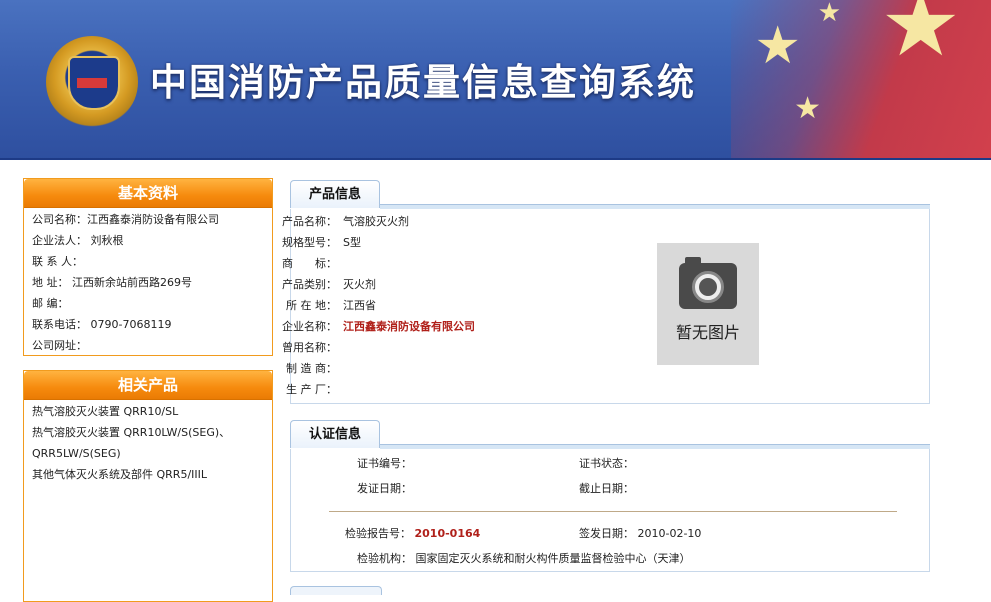 The width and height of the screenshot is (991, 602). Describe the element at coordinates (352, 242) in the screenshot. I see `model: S型` at that location.